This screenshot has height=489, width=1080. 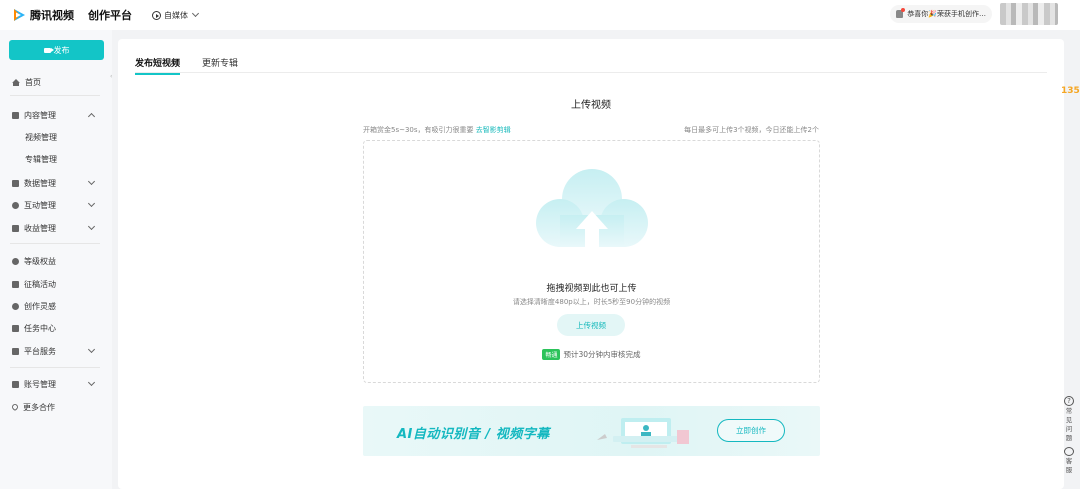 What do you see at coordinates (16, 82) in the screenshot?
I see `home-icon` at bounding box center [16, 82].